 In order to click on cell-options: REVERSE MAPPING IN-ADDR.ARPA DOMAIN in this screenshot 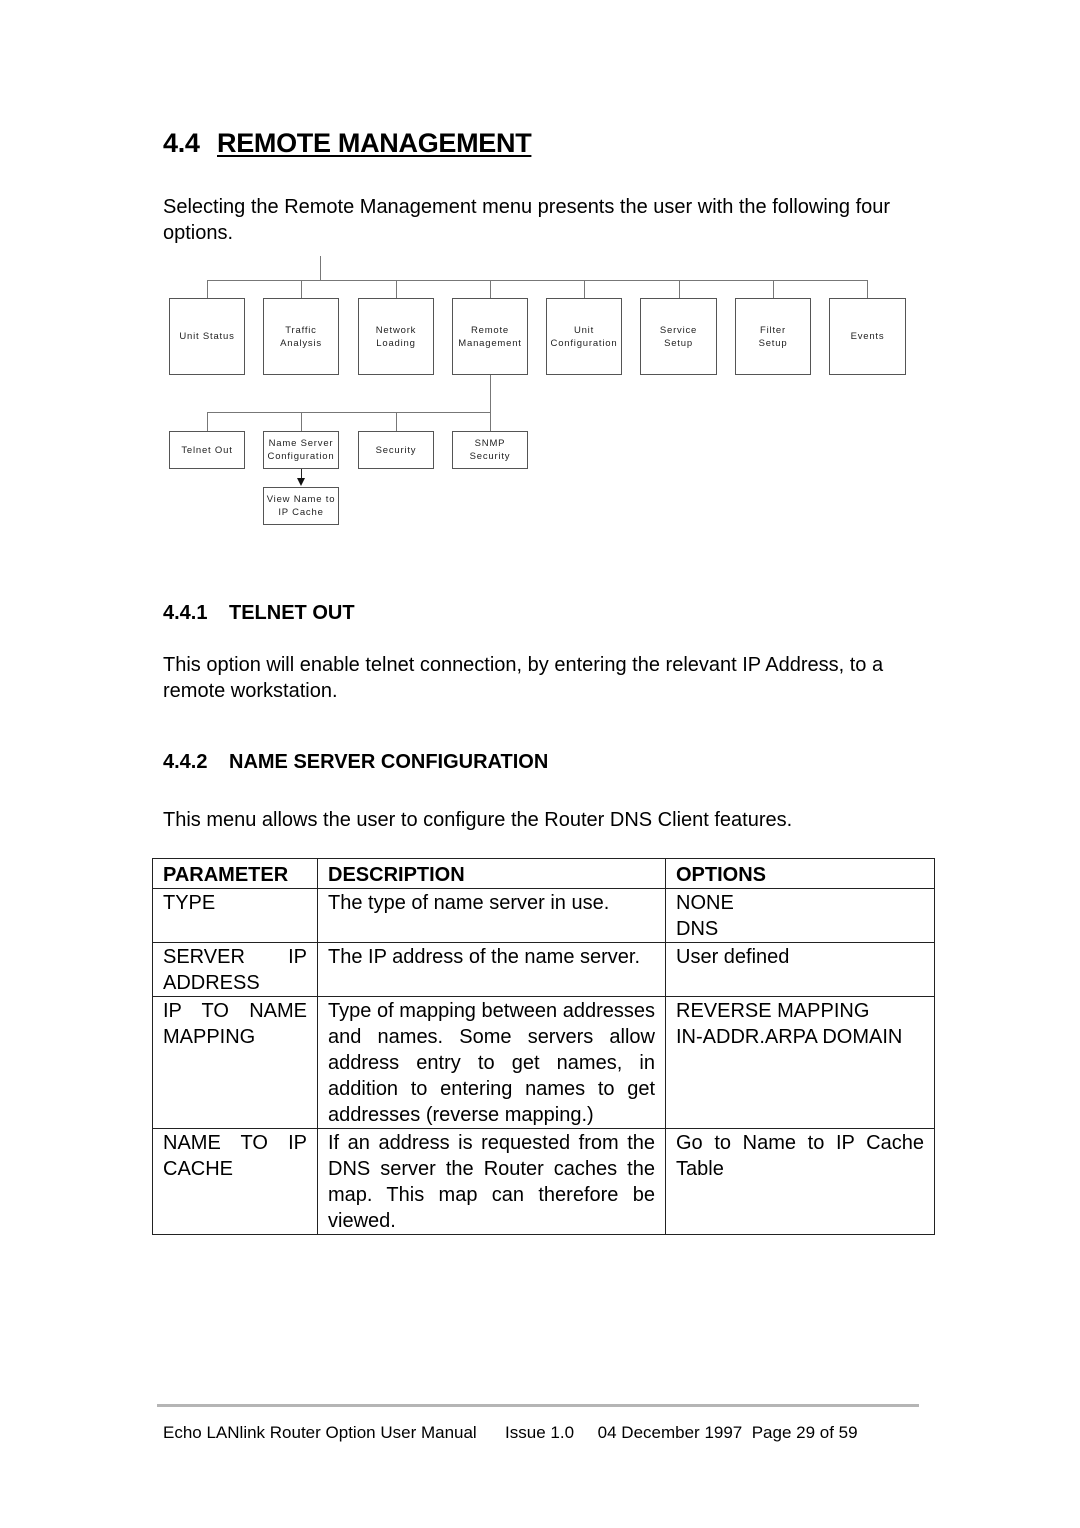, I will do `click(800, 1062)`.